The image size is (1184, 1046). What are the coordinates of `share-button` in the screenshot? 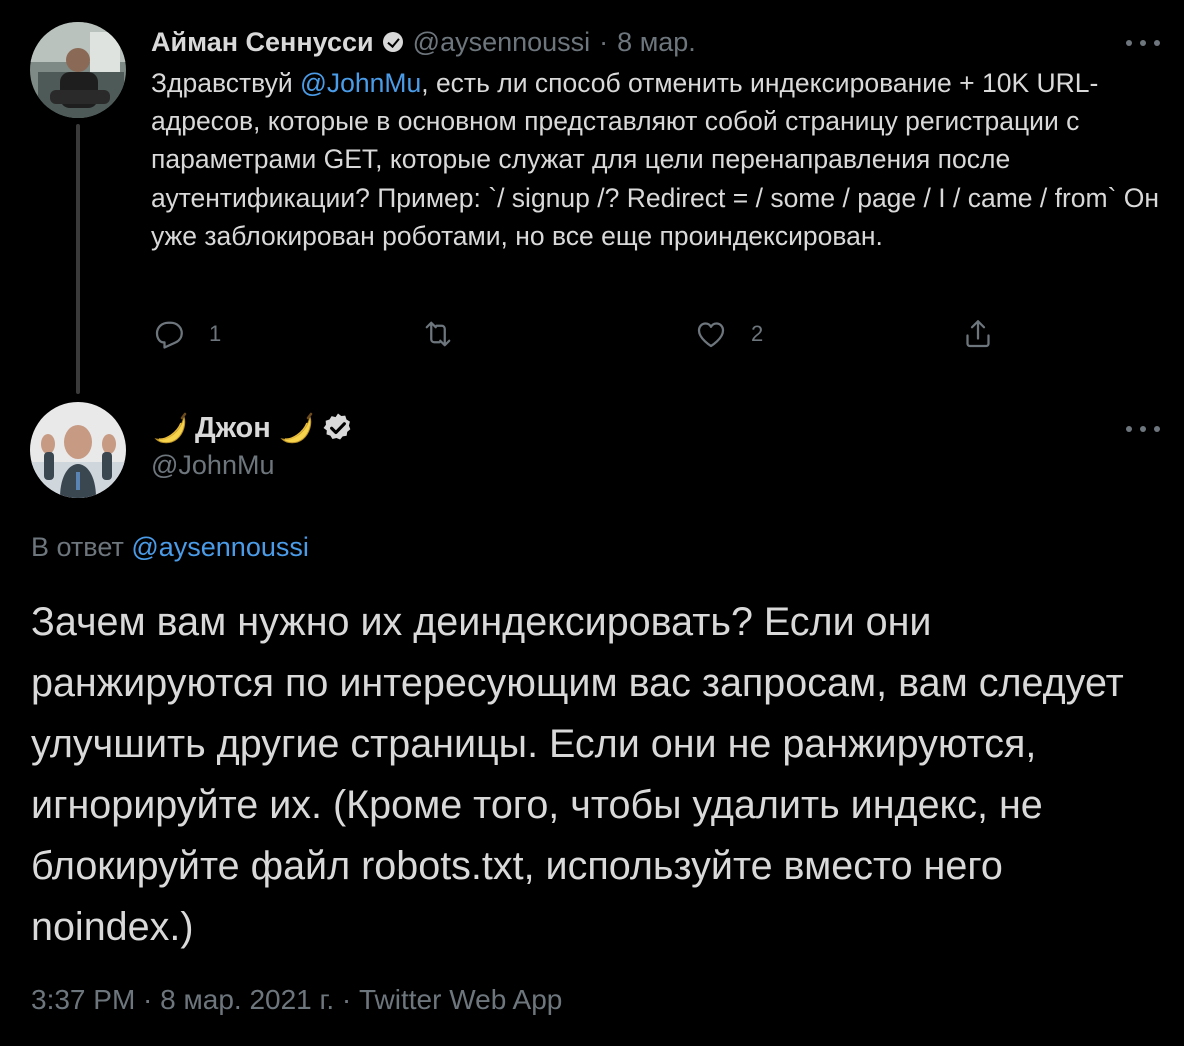 It's located at (978, 334).